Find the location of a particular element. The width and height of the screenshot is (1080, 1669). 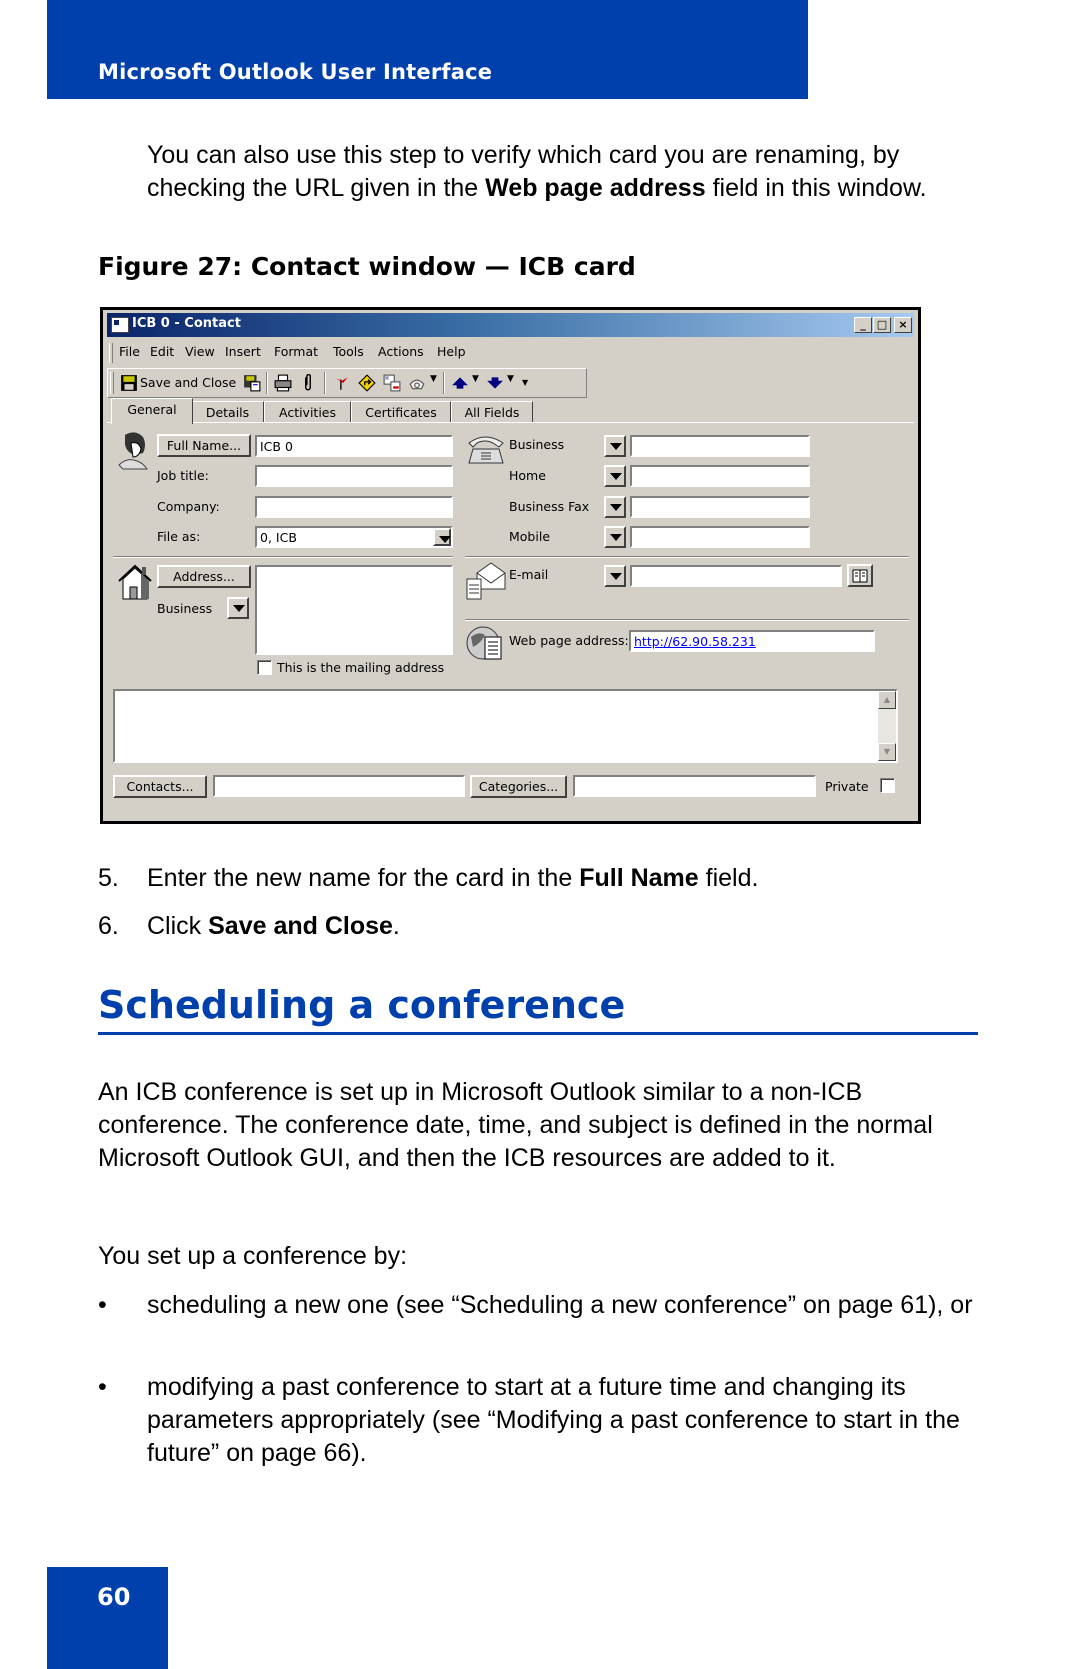

tab-all-fields: All Fields is located at coordinates (492, 412).